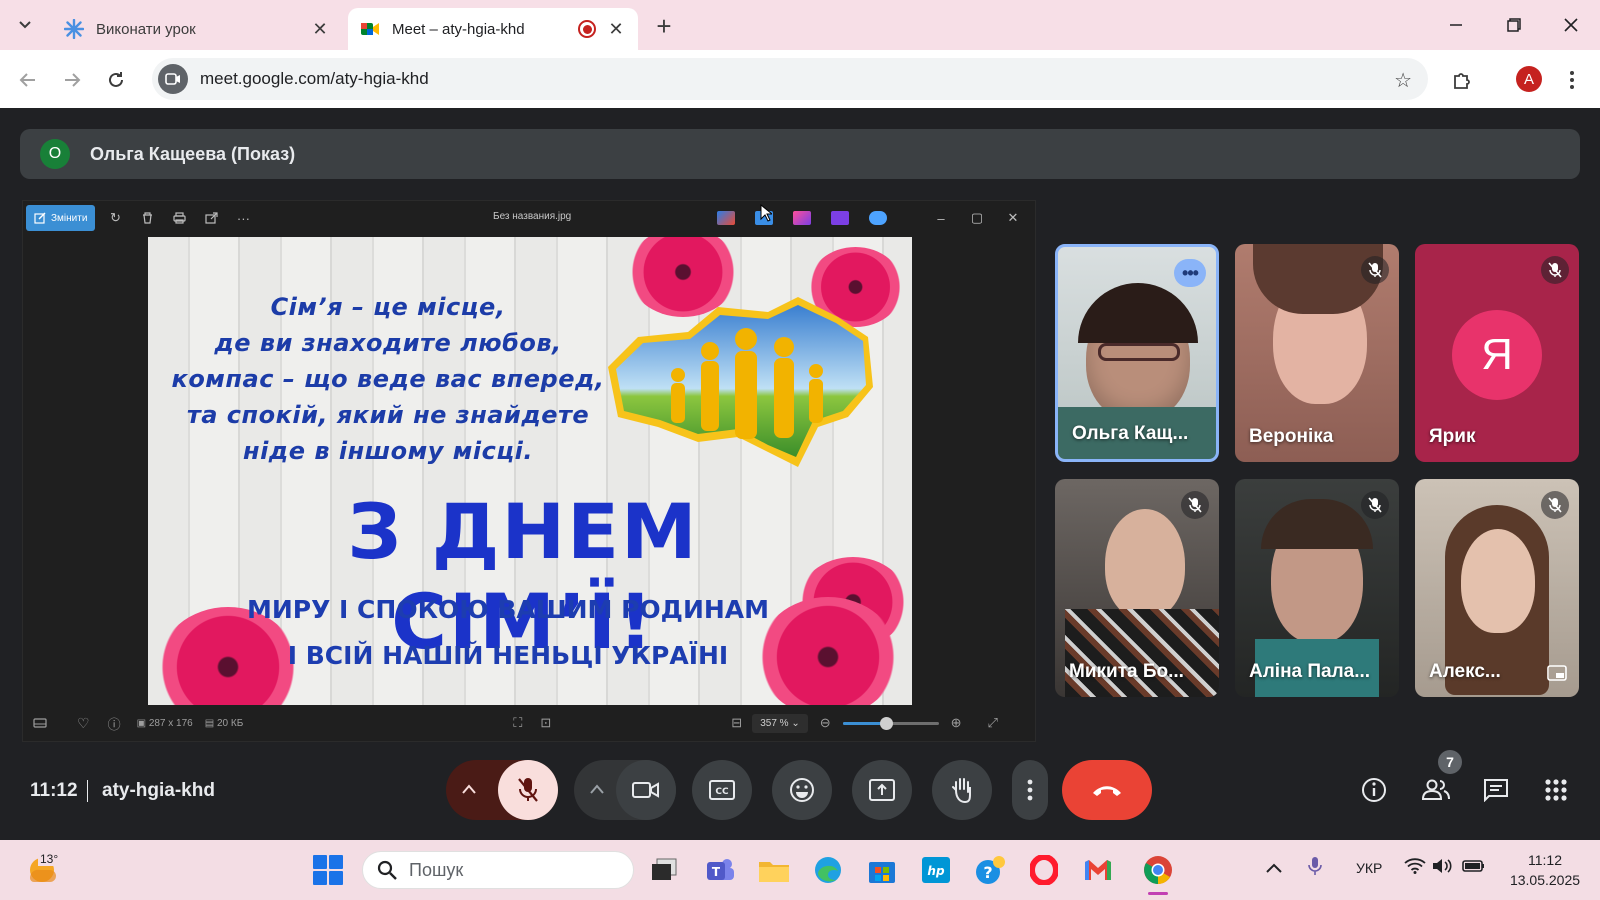 The width and height of the screenshot is (1600, 900). I want to click on participant-tile: Я Ярик, so click(1497, 353).